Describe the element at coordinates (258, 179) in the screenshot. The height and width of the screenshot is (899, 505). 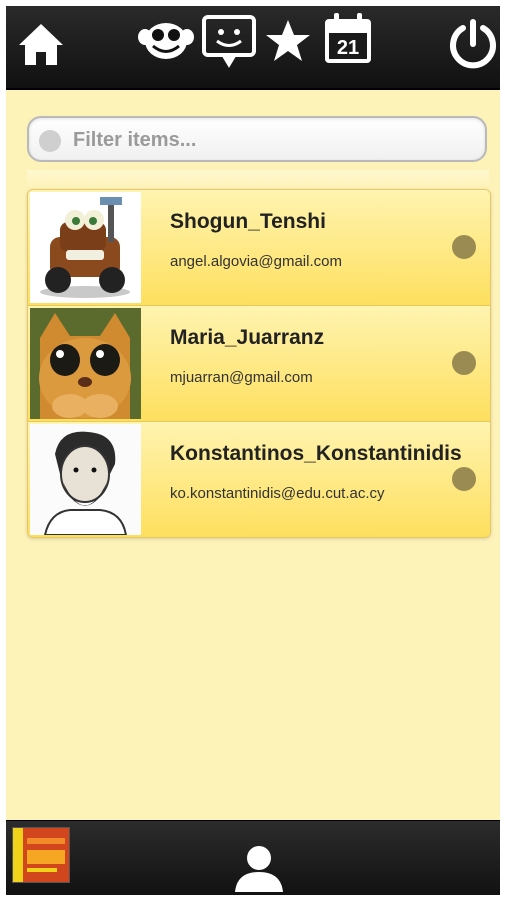
I see `list-divider` at that location.